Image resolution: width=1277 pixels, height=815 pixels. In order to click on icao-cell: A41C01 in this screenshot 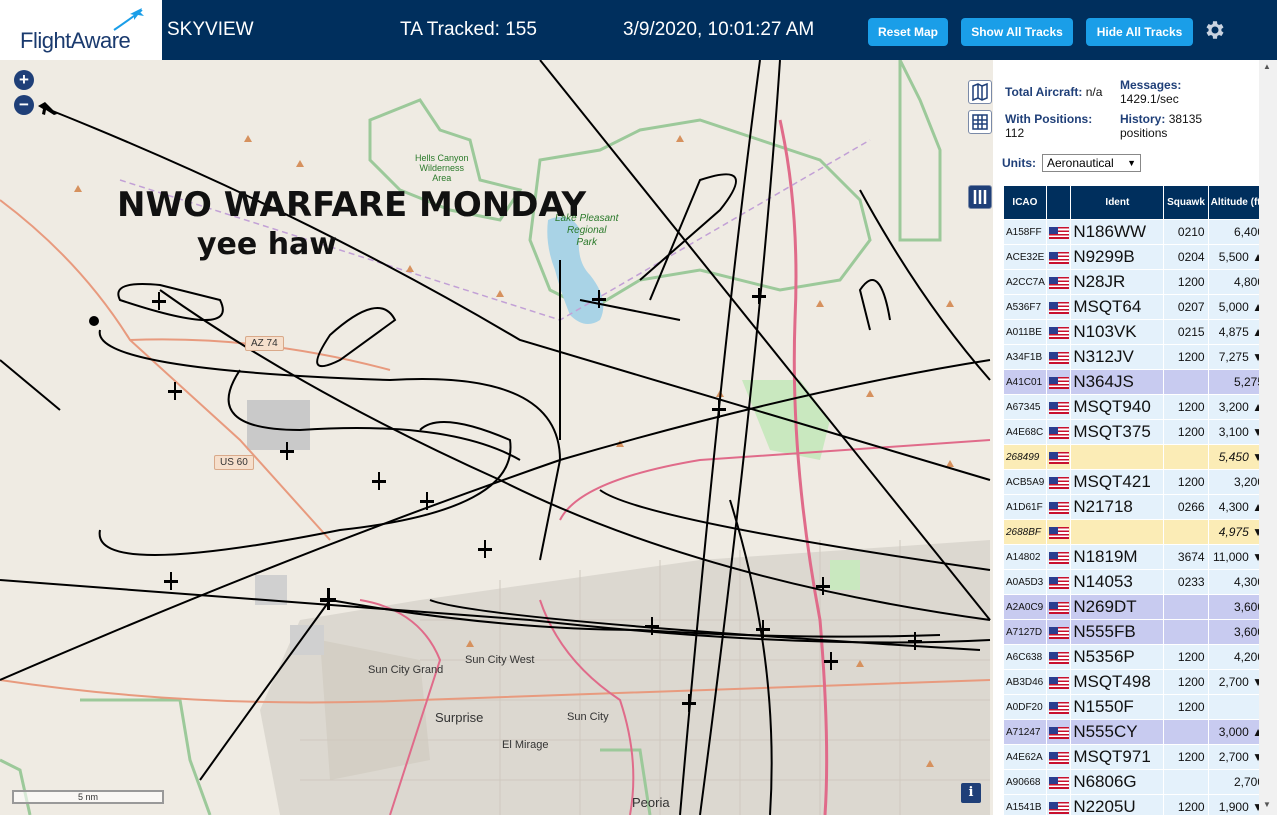, I will do `click(1025, 382)`.